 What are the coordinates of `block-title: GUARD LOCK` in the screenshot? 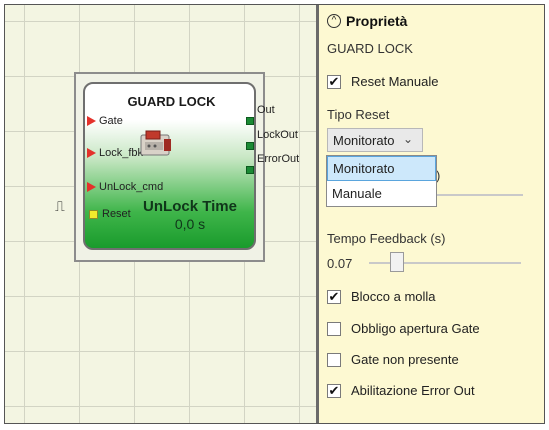 It's located at (171, 101).